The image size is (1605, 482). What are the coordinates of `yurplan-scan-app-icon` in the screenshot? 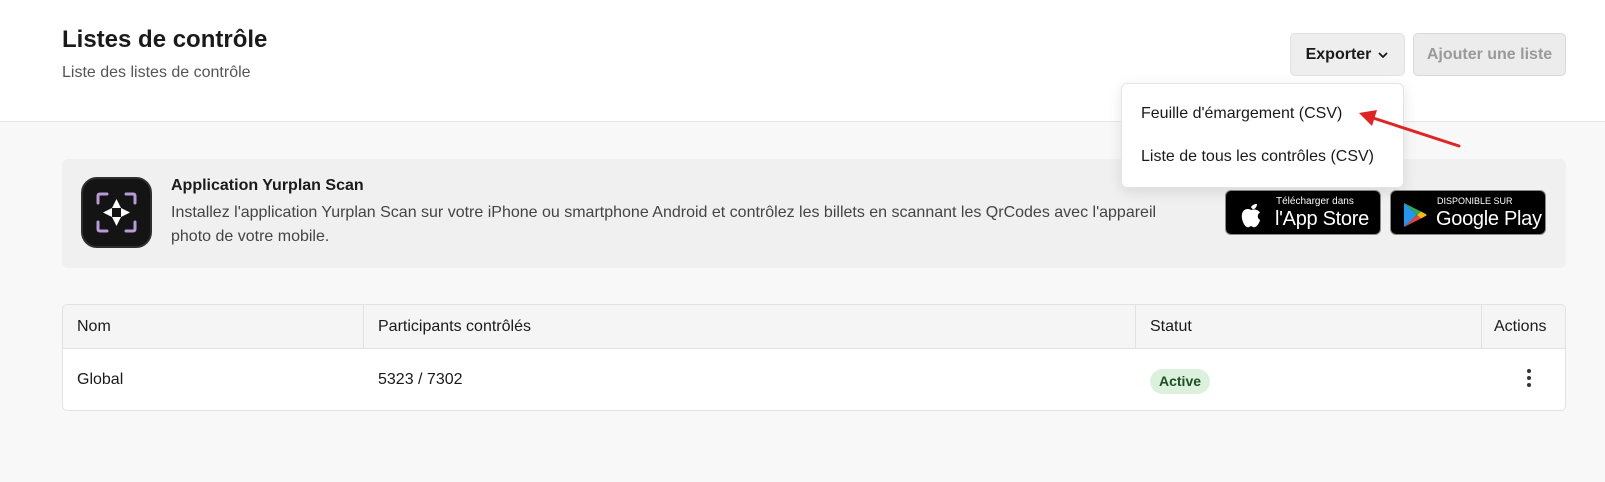 It's located at (116, 212).